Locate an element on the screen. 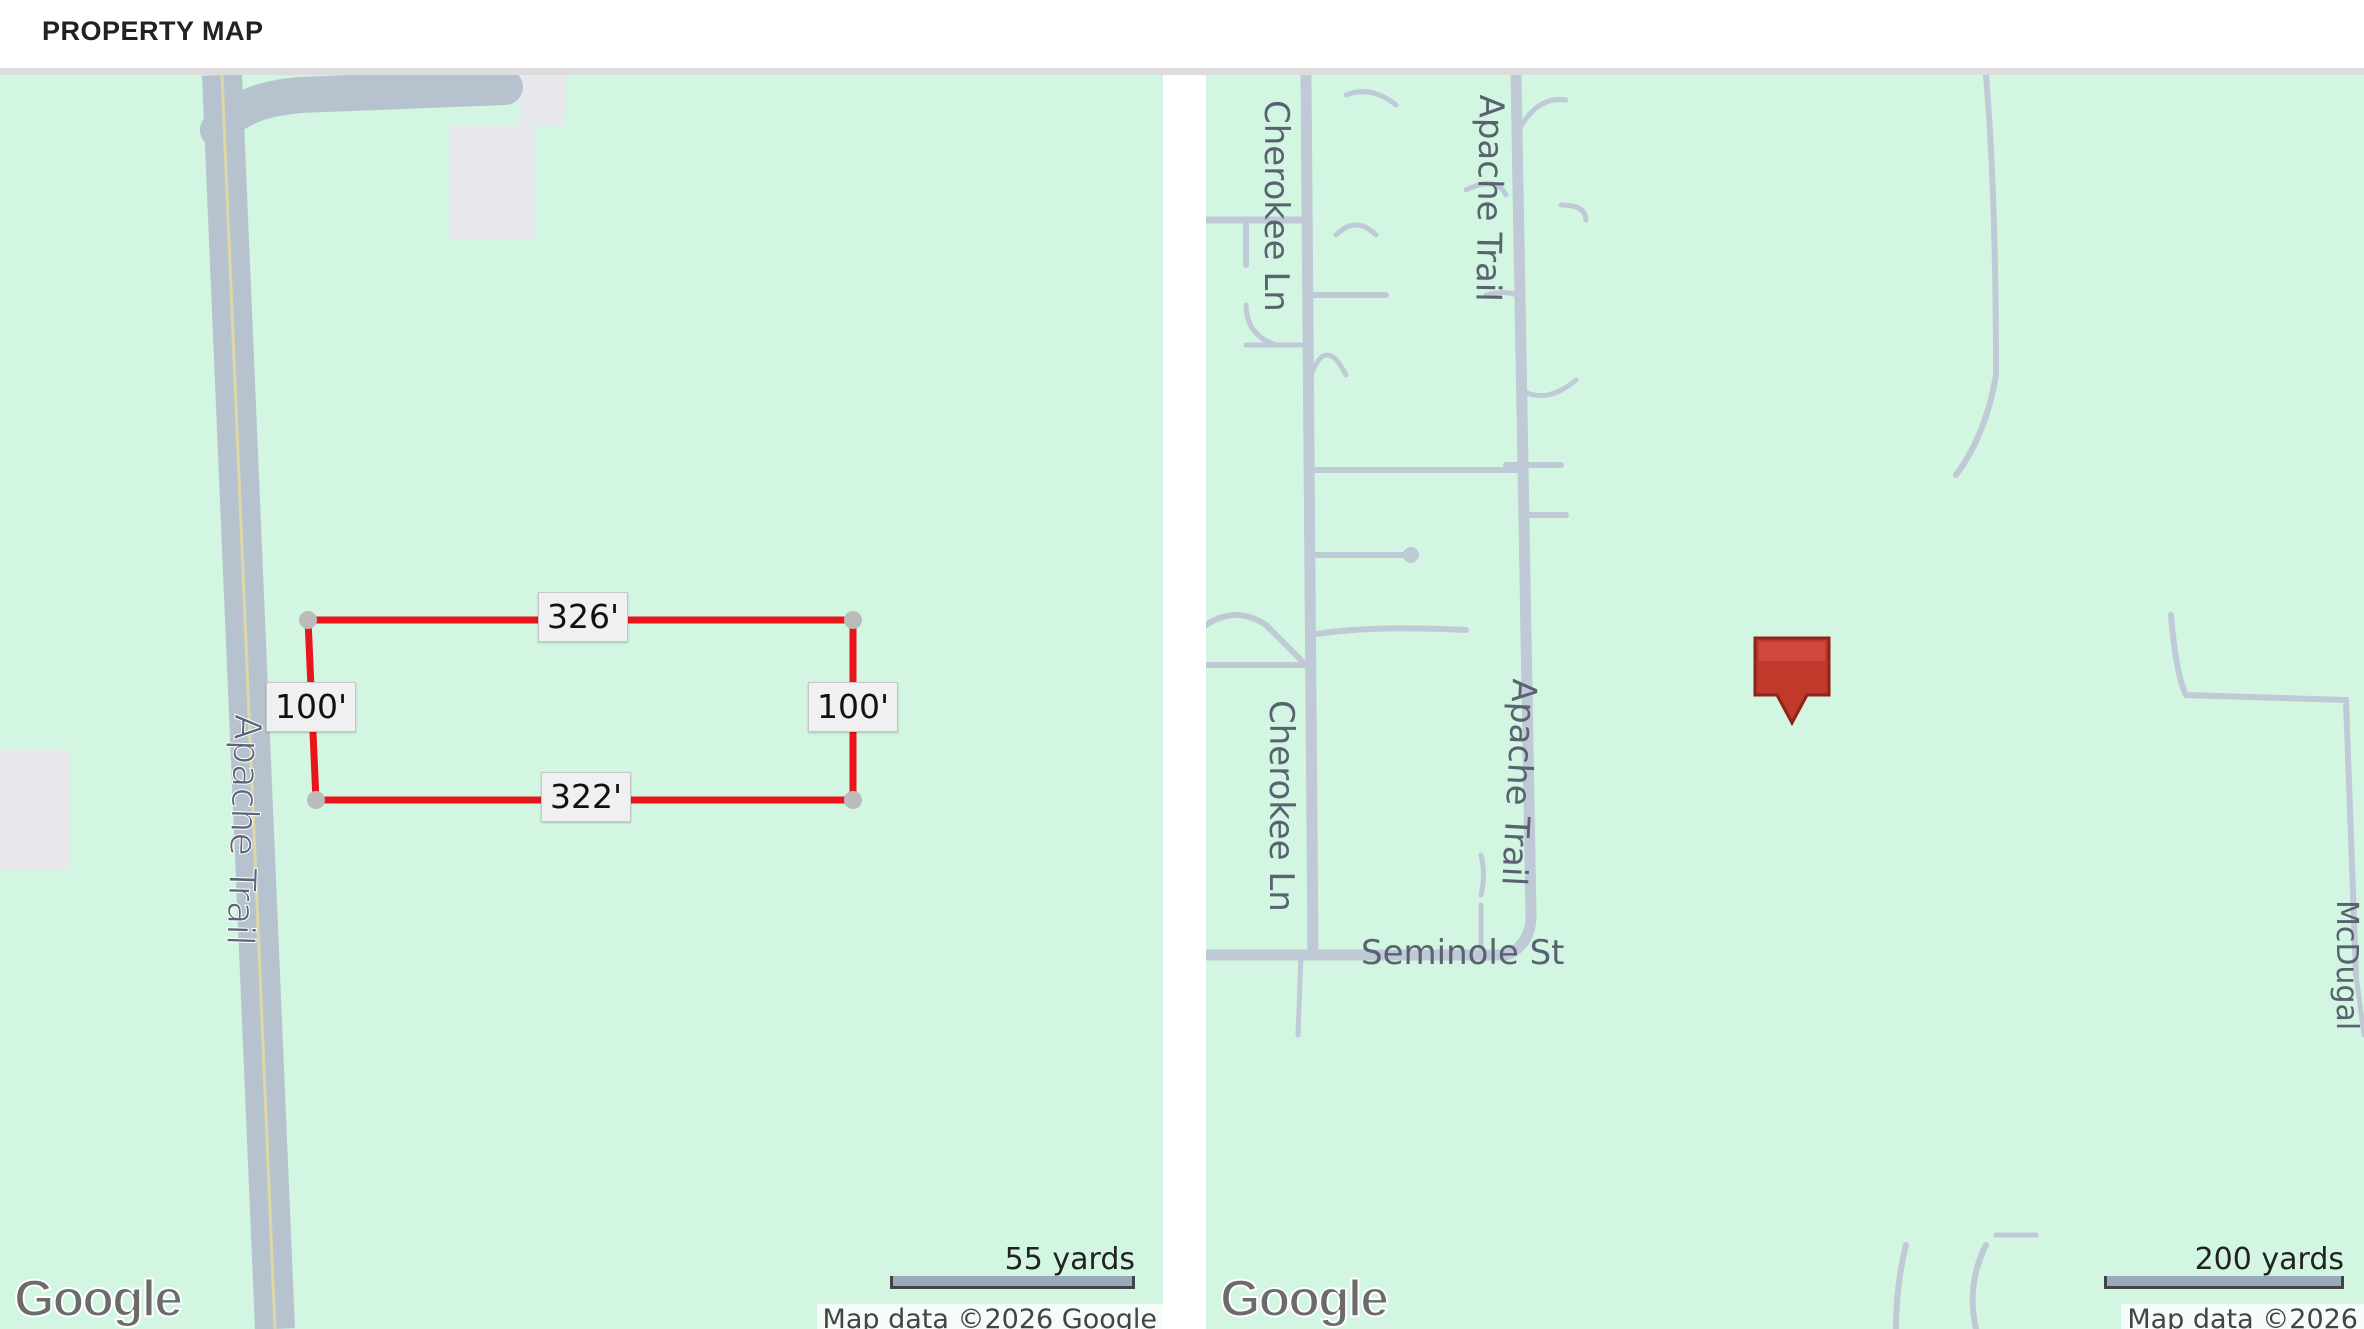 The height and width of the screenshot is (1329, 2364). page-title: PROPERTY MAP is located at coordinates (153, 31).